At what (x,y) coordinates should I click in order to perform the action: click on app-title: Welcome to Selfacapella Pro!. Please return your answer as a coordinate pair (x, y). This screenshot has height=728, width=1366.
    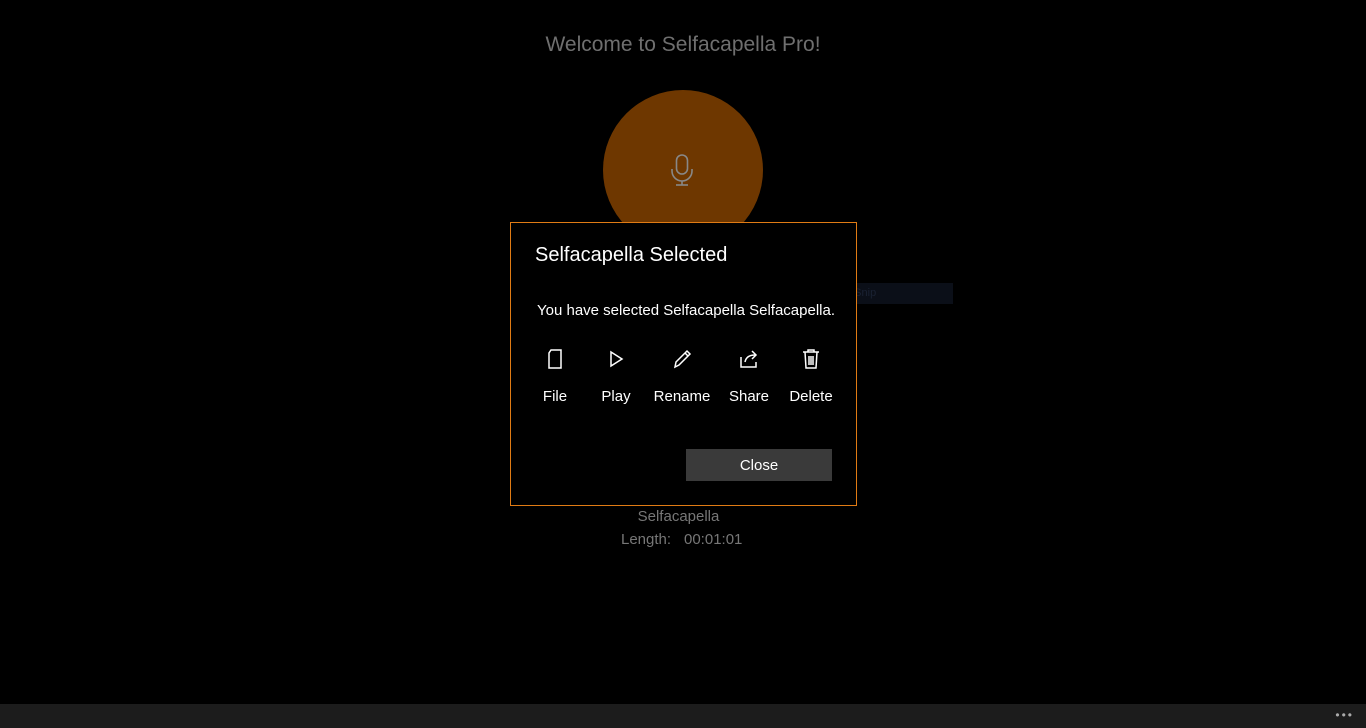
    Looking at the image, I should click on (683, 44).